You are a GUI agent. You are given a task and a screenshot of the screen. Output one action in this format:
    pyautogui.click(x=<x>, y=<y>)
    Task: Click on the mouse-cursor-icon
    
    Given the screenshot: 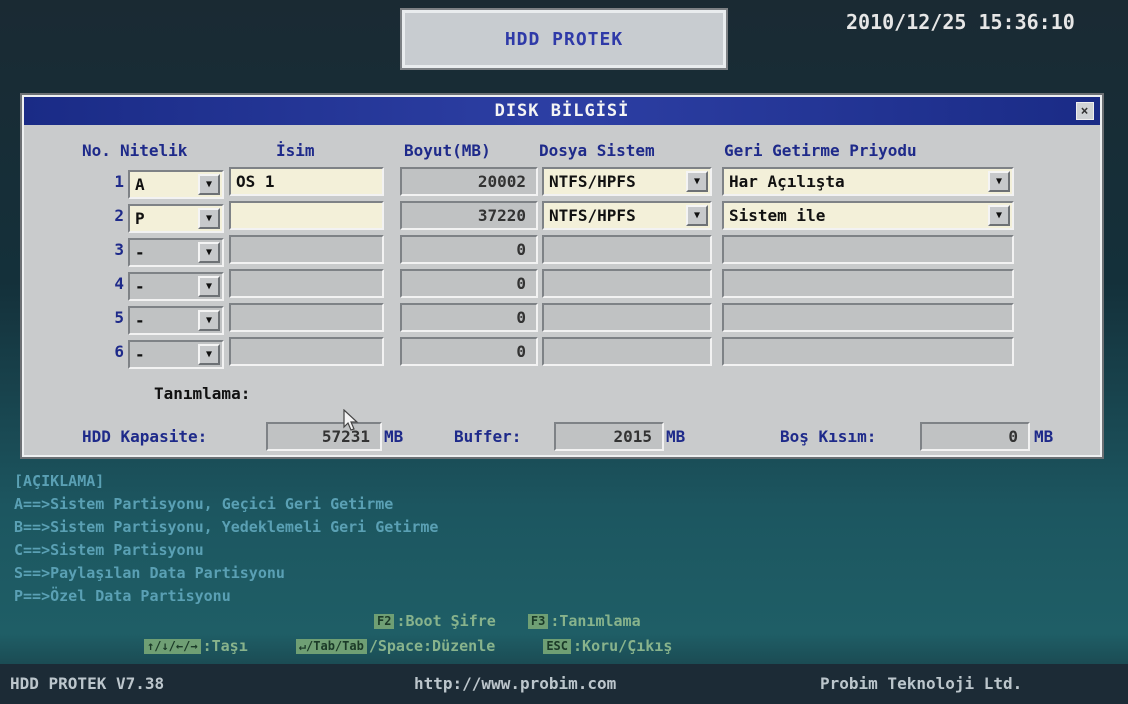 What is the action you would take?
    pyautogui.click(x=351, y=420)
    